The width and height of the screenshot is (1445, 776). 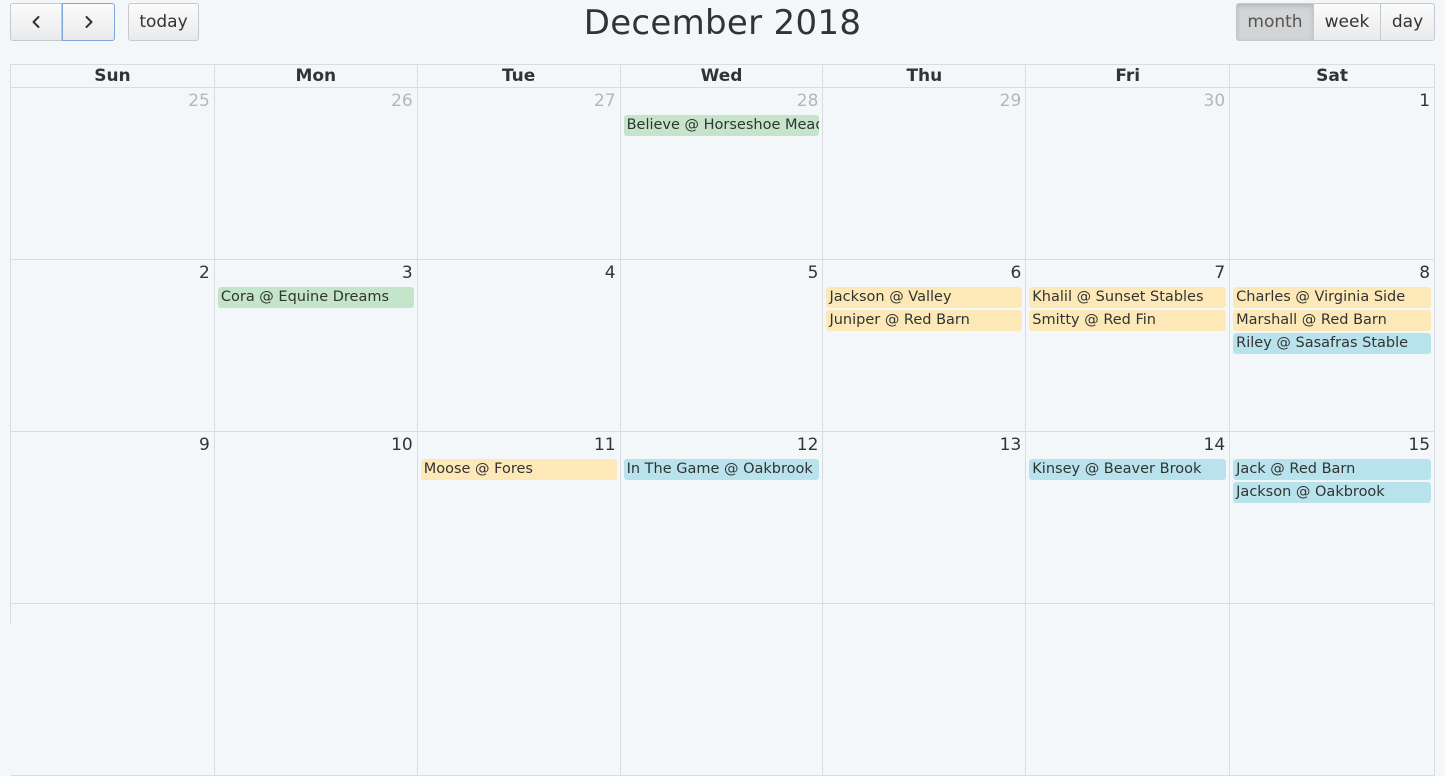 I want to click on day-number: 12, so click(x=808, y=445).